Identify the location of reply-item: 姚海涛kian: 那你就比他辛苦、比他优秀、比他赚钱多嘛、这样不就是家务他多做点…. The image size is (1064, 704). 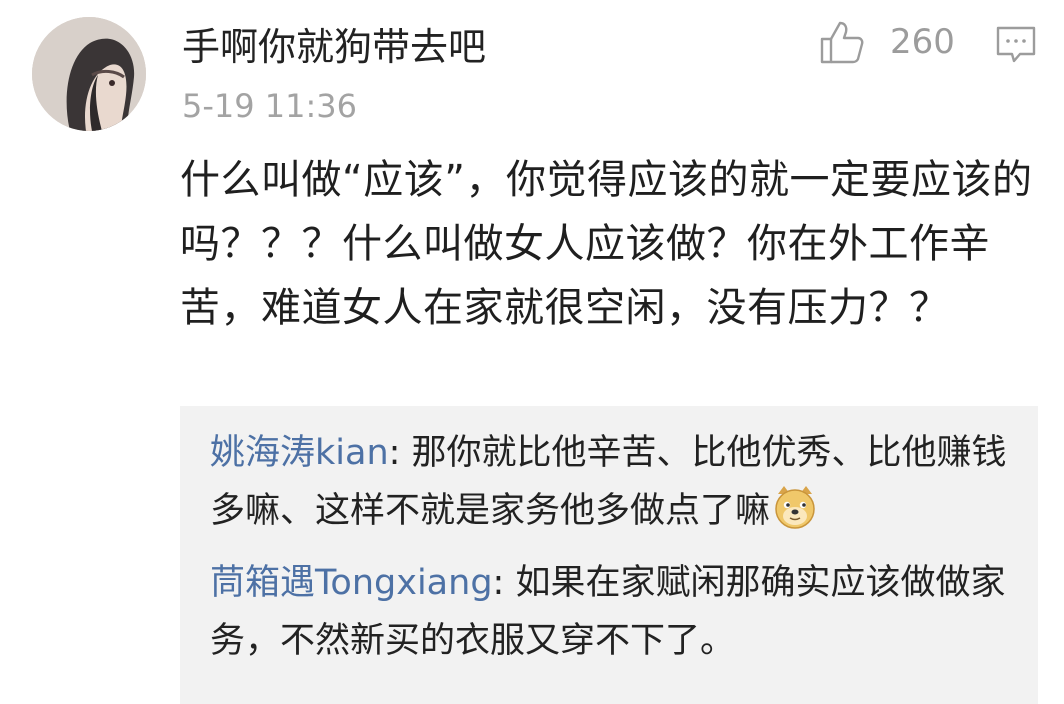
(609, 482).